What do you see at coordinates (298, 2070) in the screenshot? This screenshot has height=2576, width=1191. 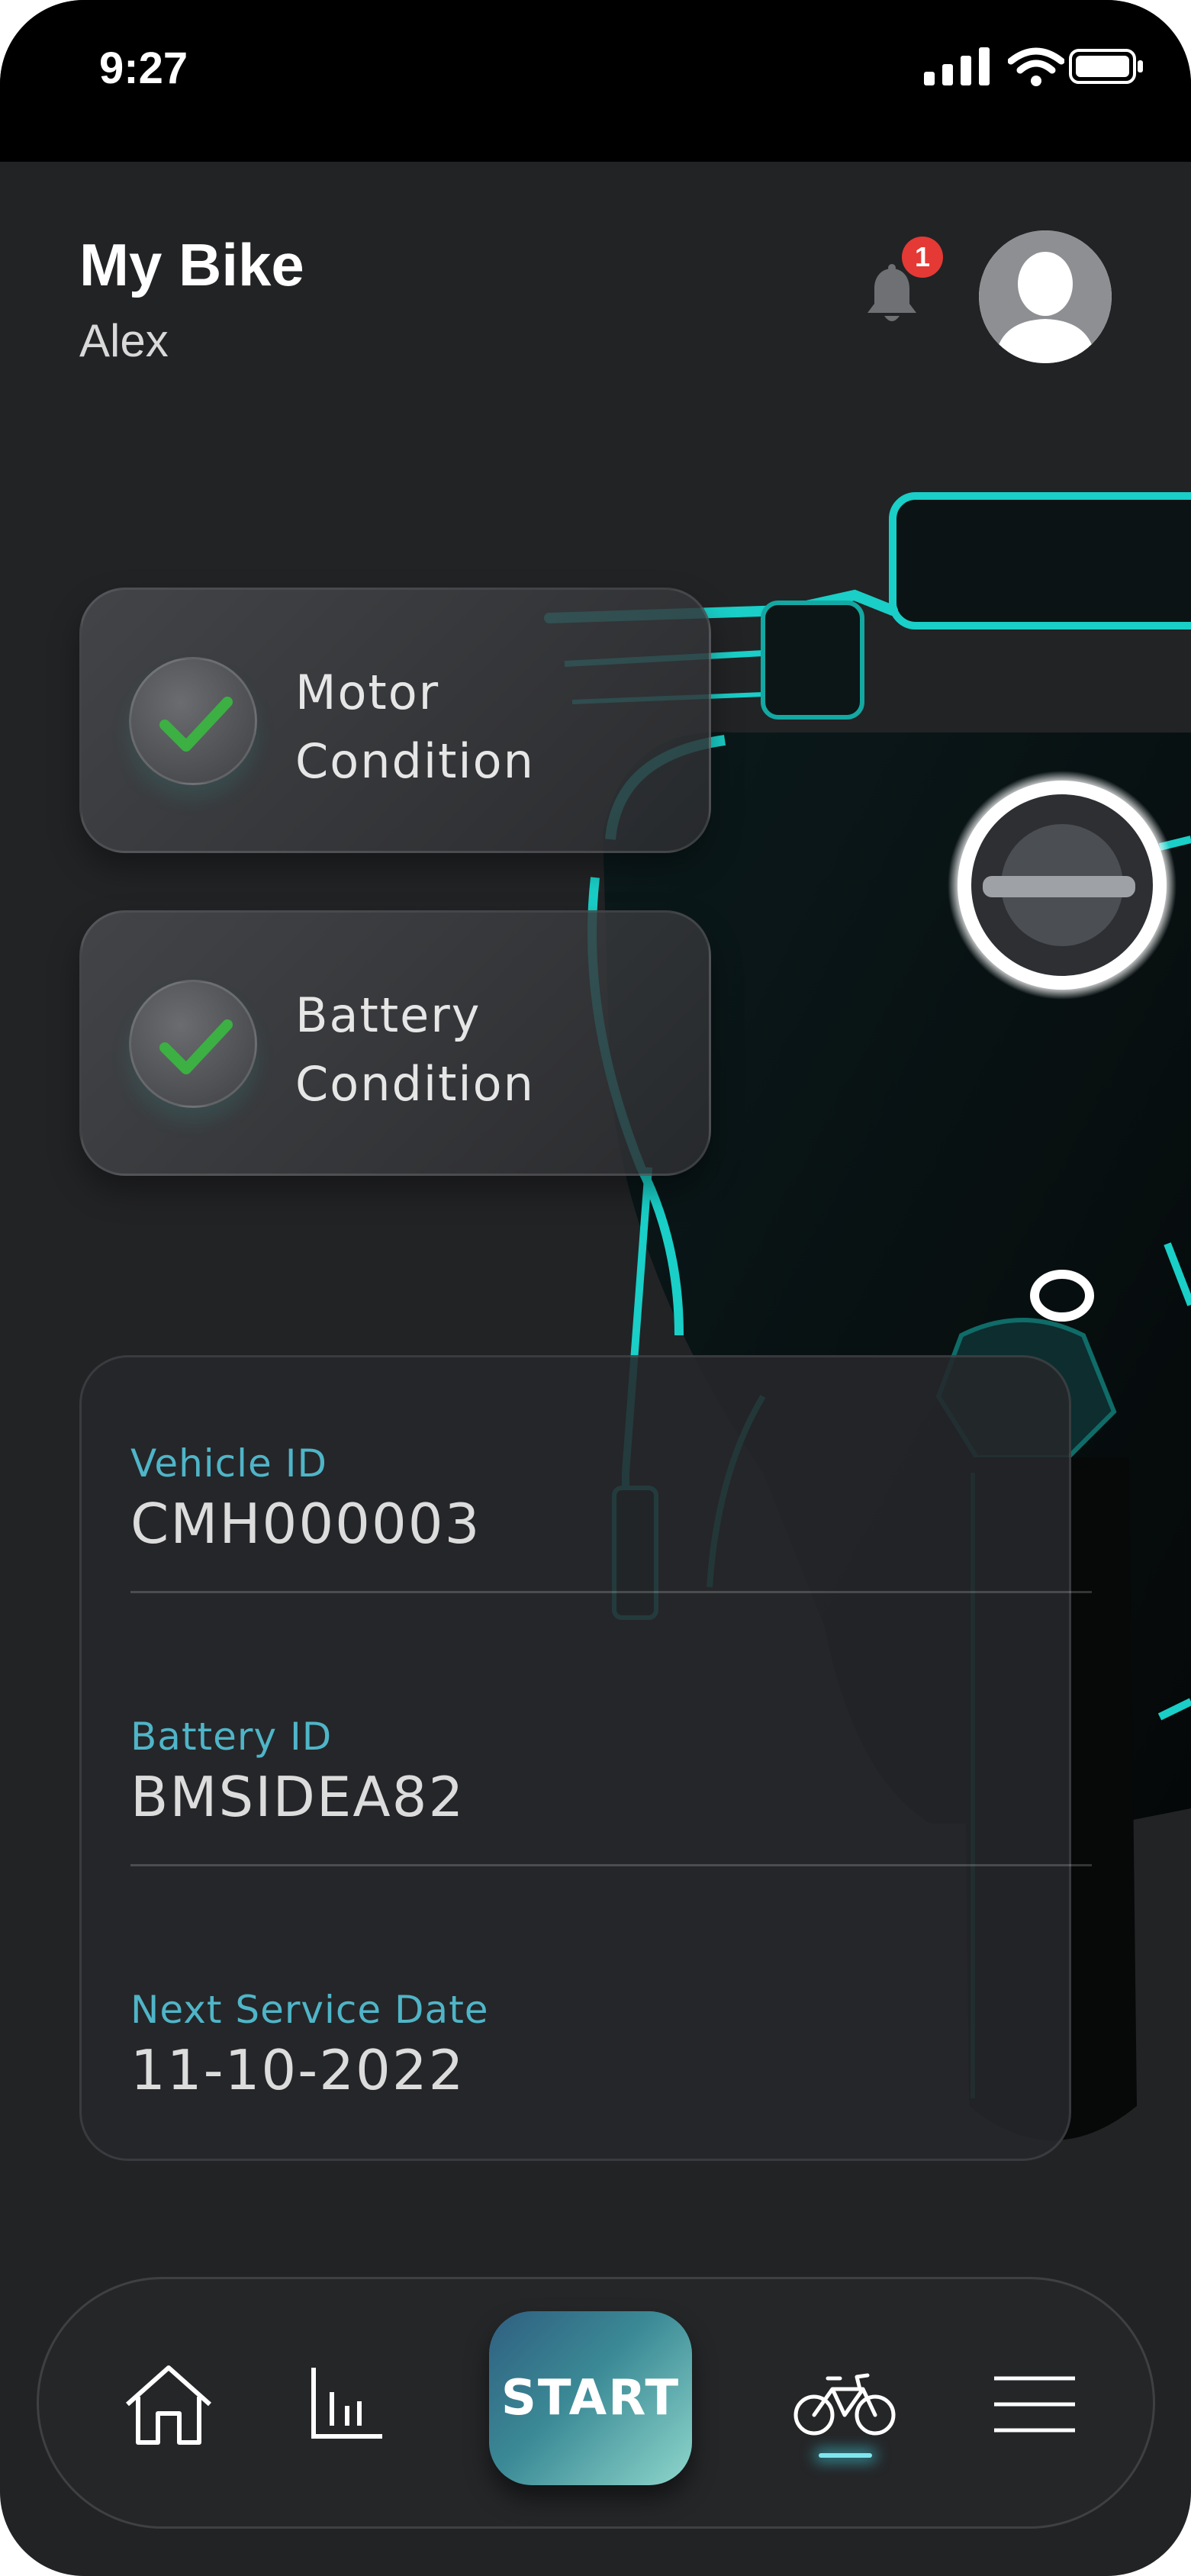 I see `service-date-value: 11-10-2022` at bounding box center [298, 2070].